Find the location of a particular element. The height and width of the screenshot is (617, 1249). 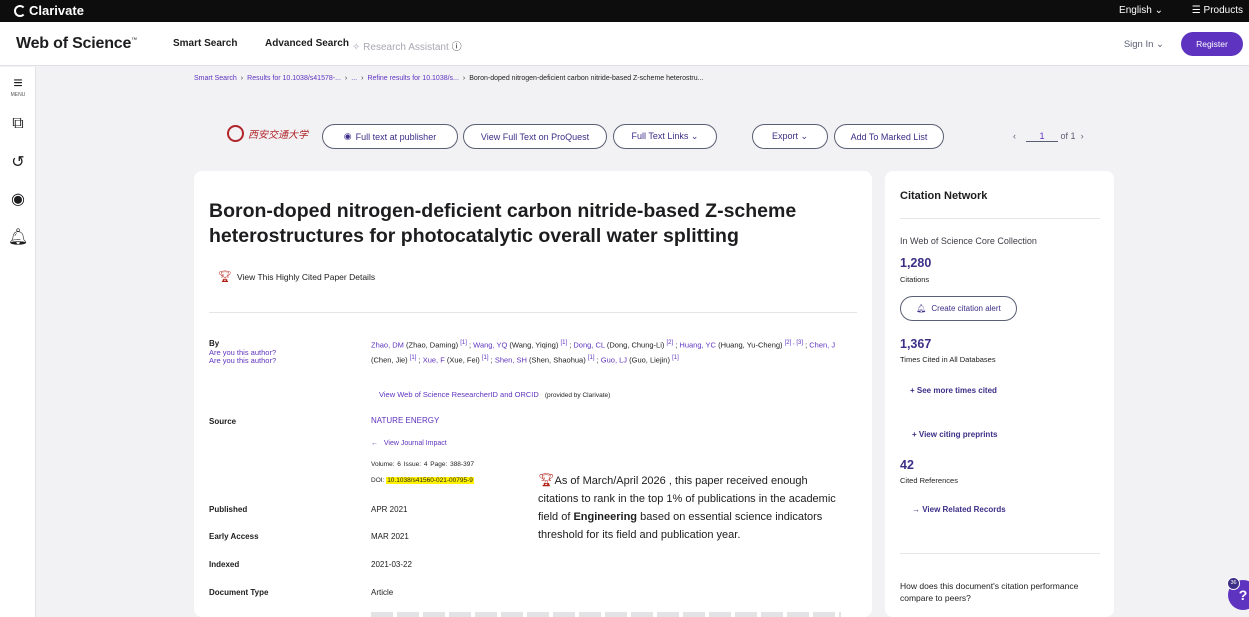

target-icon: ◉ is located at coordinates (347, 136).